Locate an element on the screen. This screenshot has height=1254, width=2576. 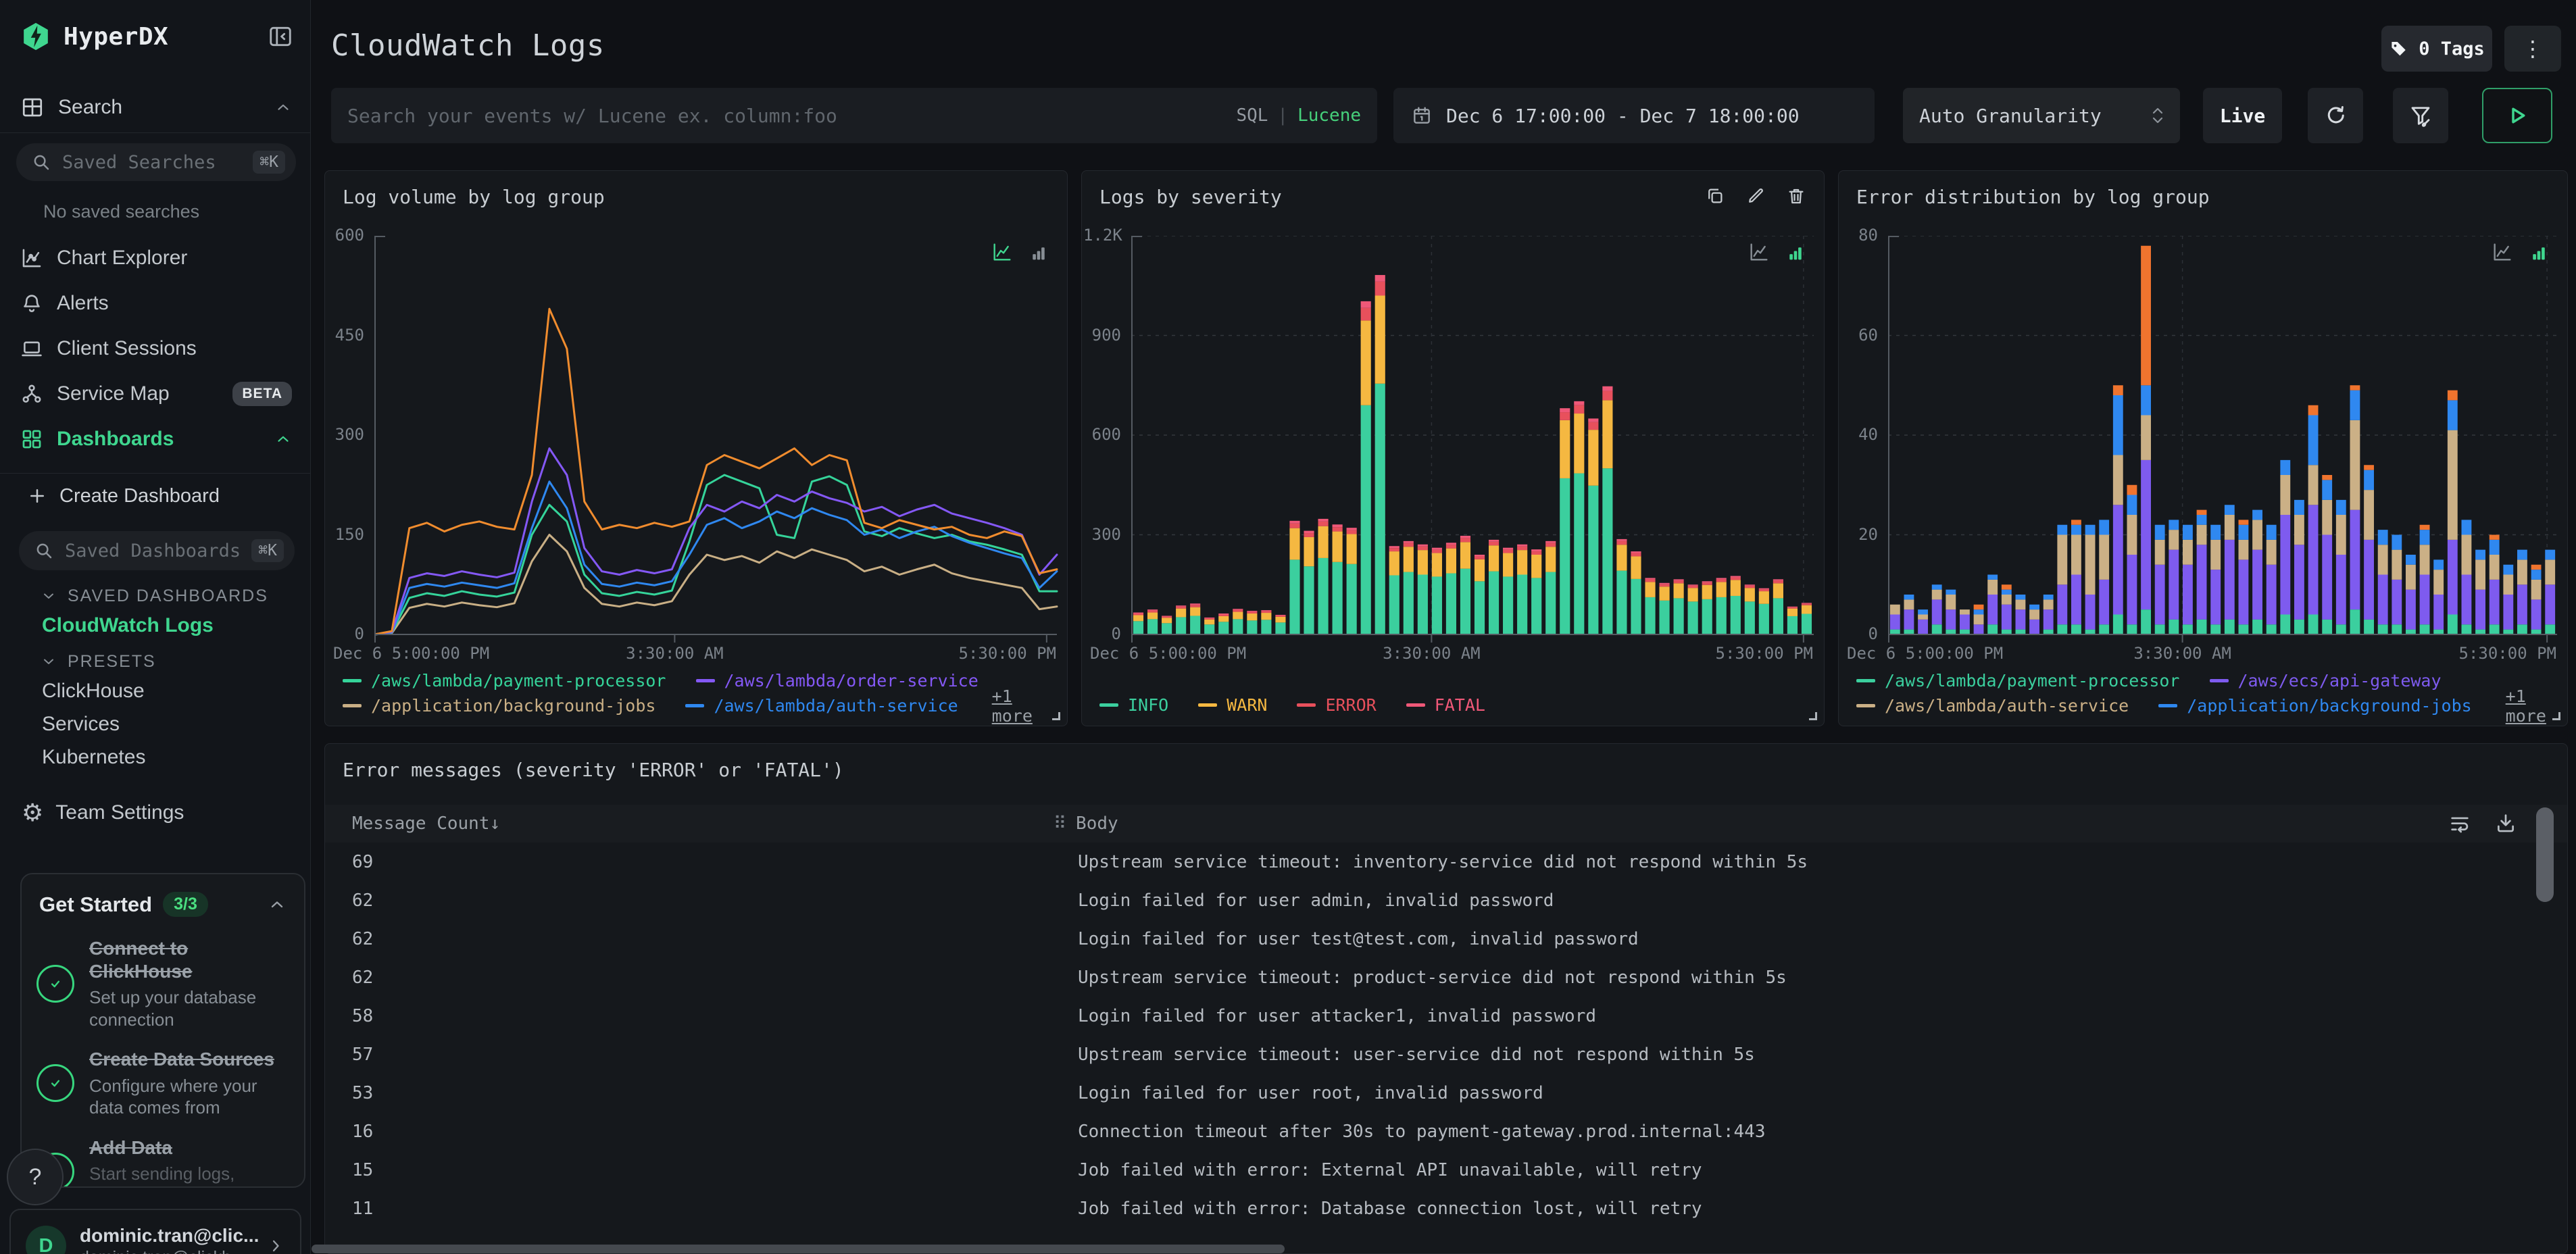
sidebar-item-dashboards: Dashboards is located at coordinates (155, 438).